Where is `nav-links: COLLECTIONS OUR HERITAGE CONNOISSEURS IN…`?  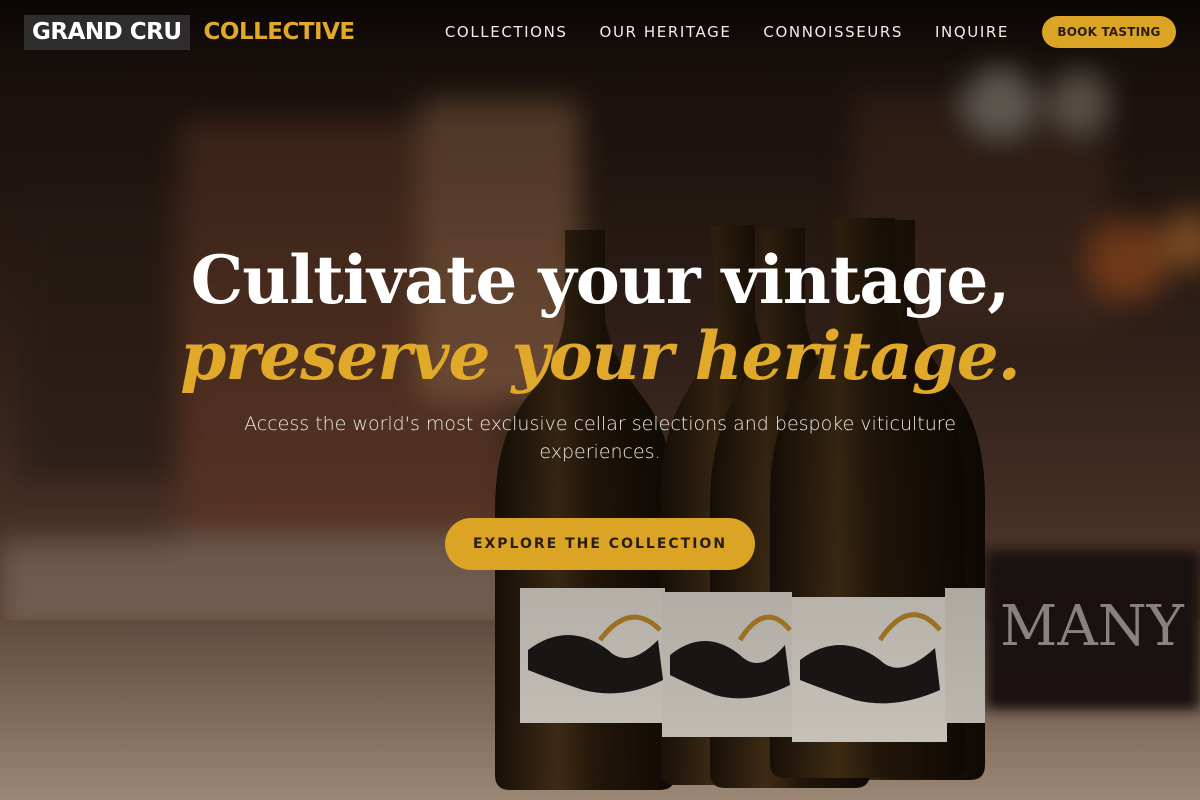 nav-links: COLLECTIONS OUR HERITAGE CONNOISSEURS IN… is located at coordinates (727, 32).